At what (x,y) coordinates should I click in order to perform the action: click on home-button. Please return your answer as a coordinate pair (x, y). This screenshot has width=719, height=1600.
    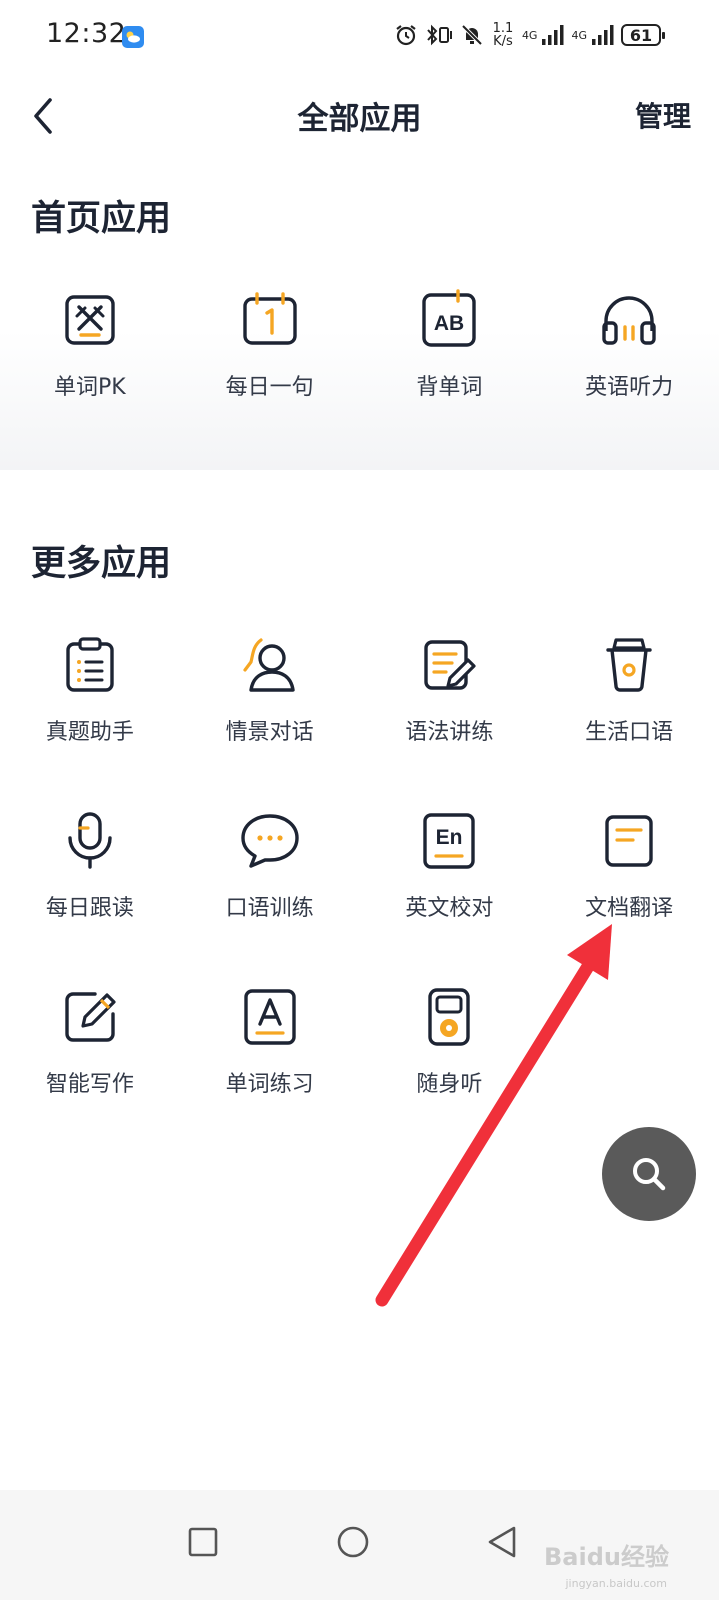
    Looking at the image, I should click on (353, 1542).